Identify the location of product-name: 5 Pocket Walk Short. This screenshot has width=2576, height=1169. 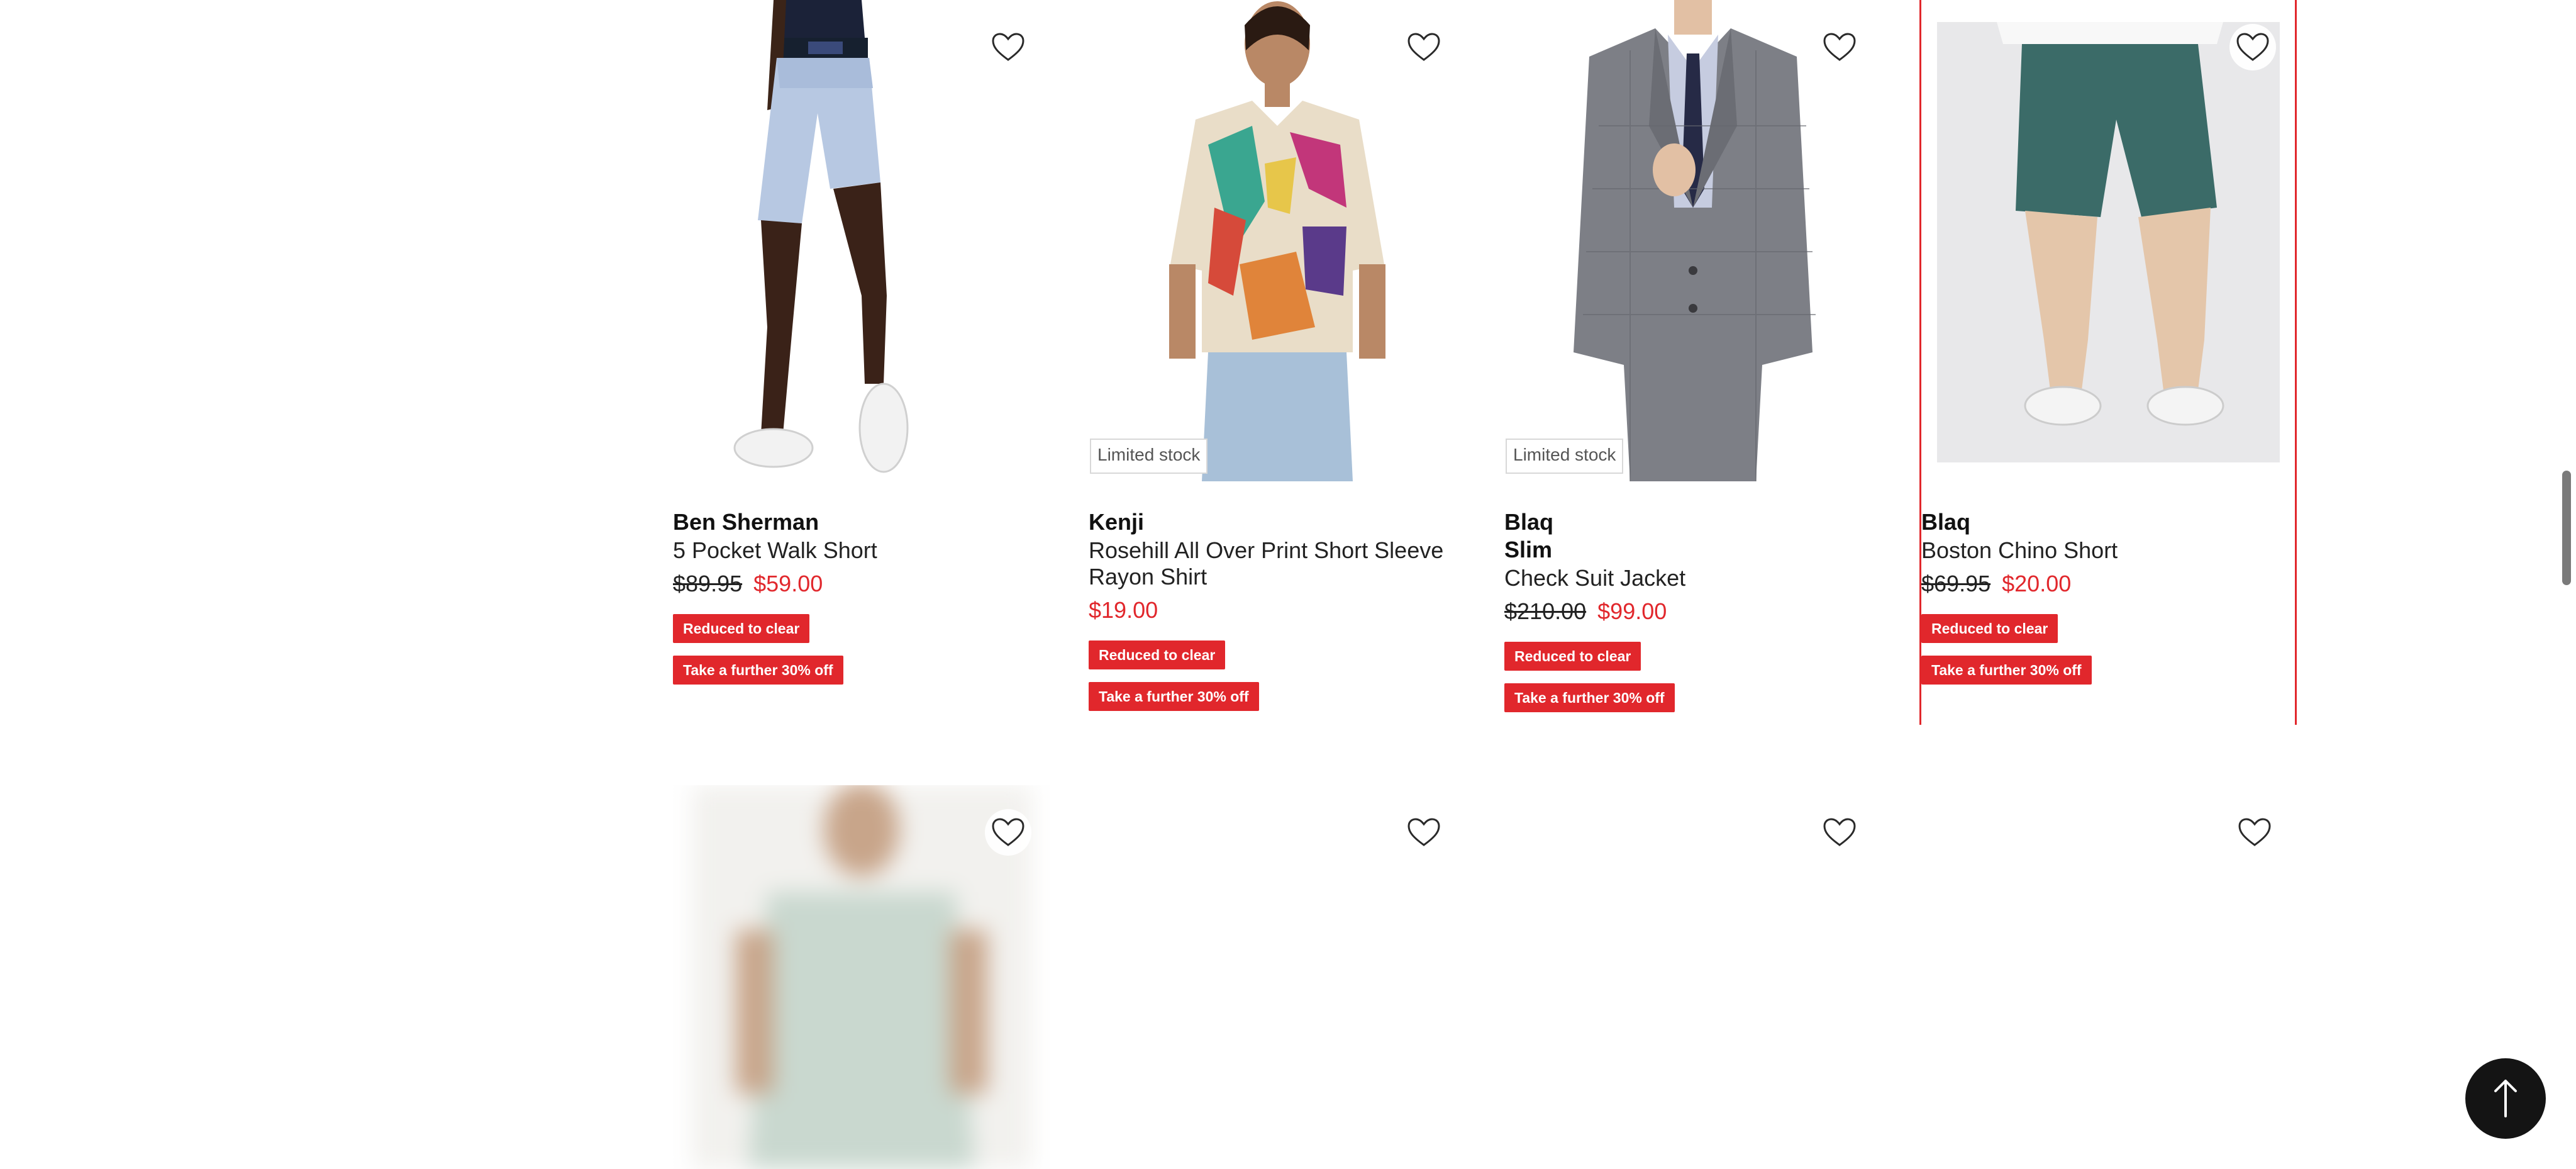
(858, 550).